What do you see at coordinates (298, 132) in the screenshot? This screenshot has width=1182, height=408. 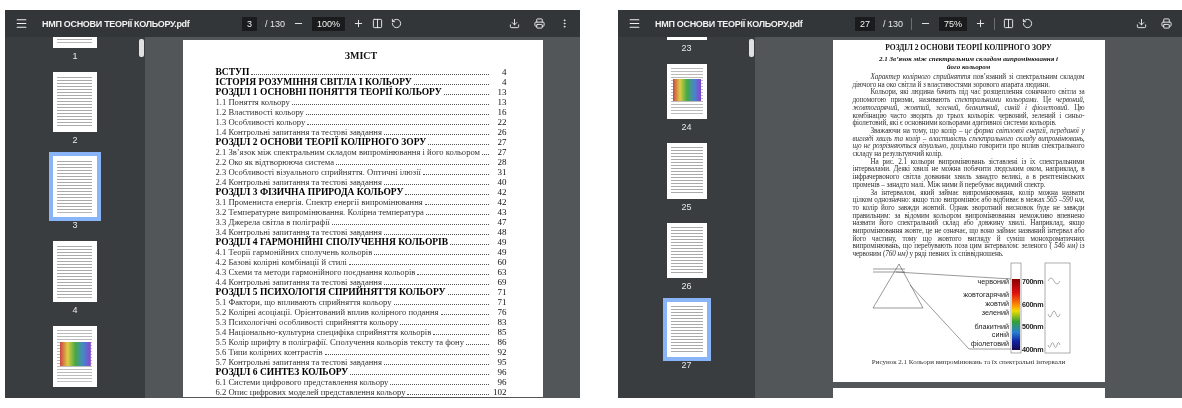 I see `toc-section: 1.4 Контрольні запитання та тестові завдання` at bounding box center [298, 132].